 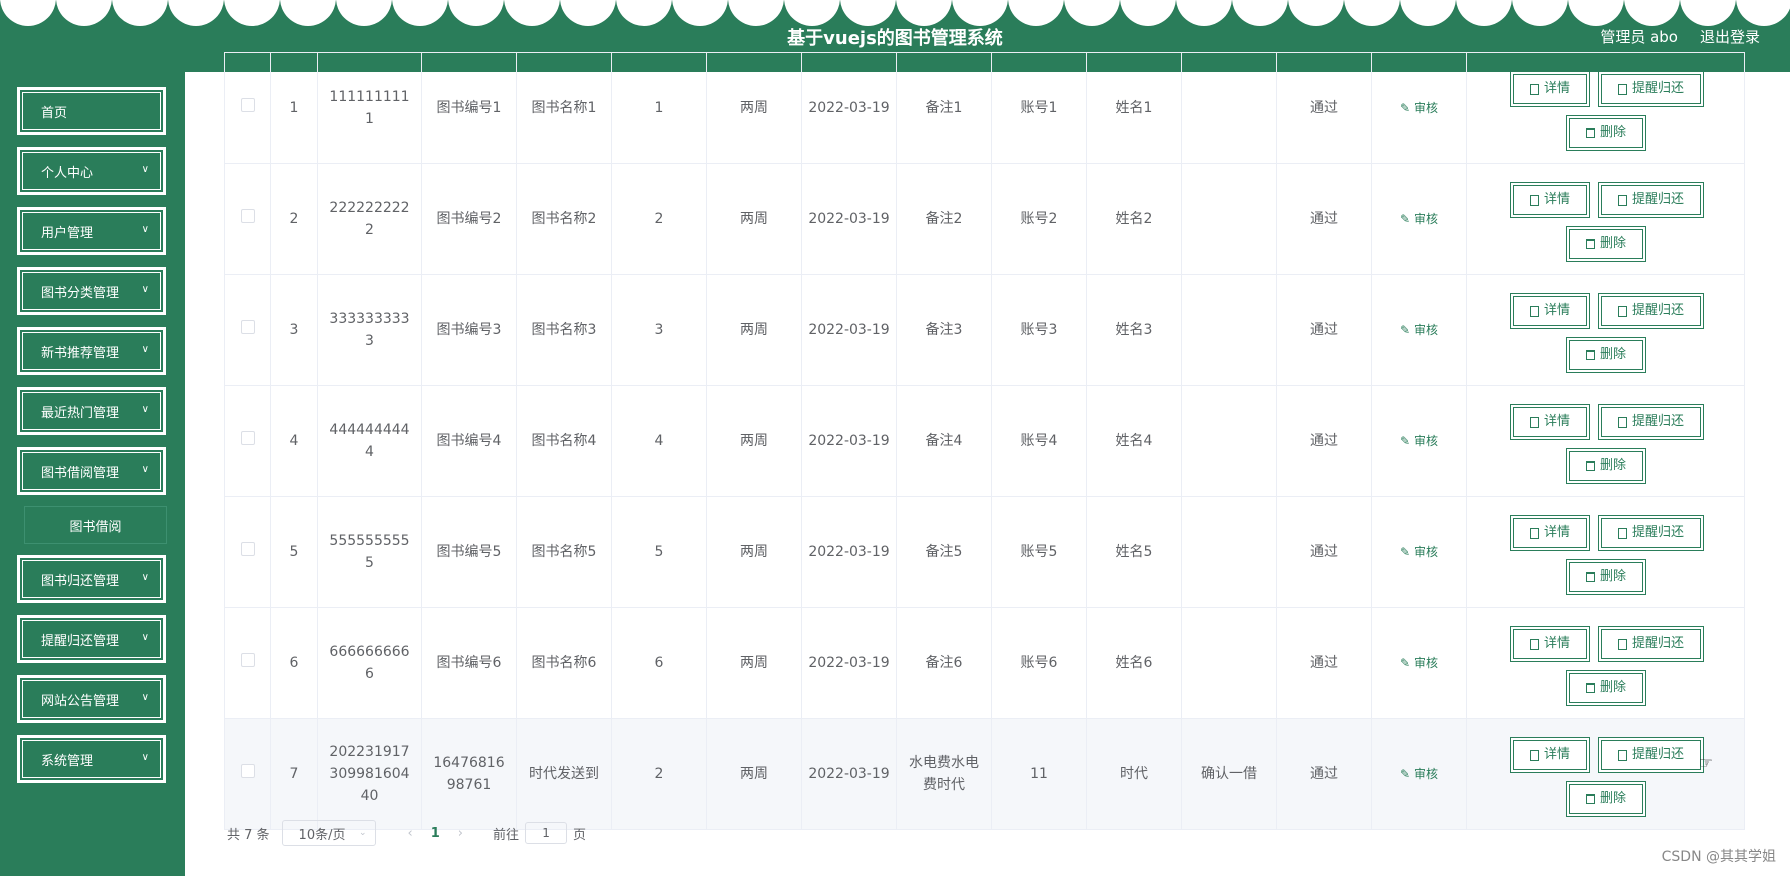 I want to click on cell-note: 备注4, so click(x=944, y=441).